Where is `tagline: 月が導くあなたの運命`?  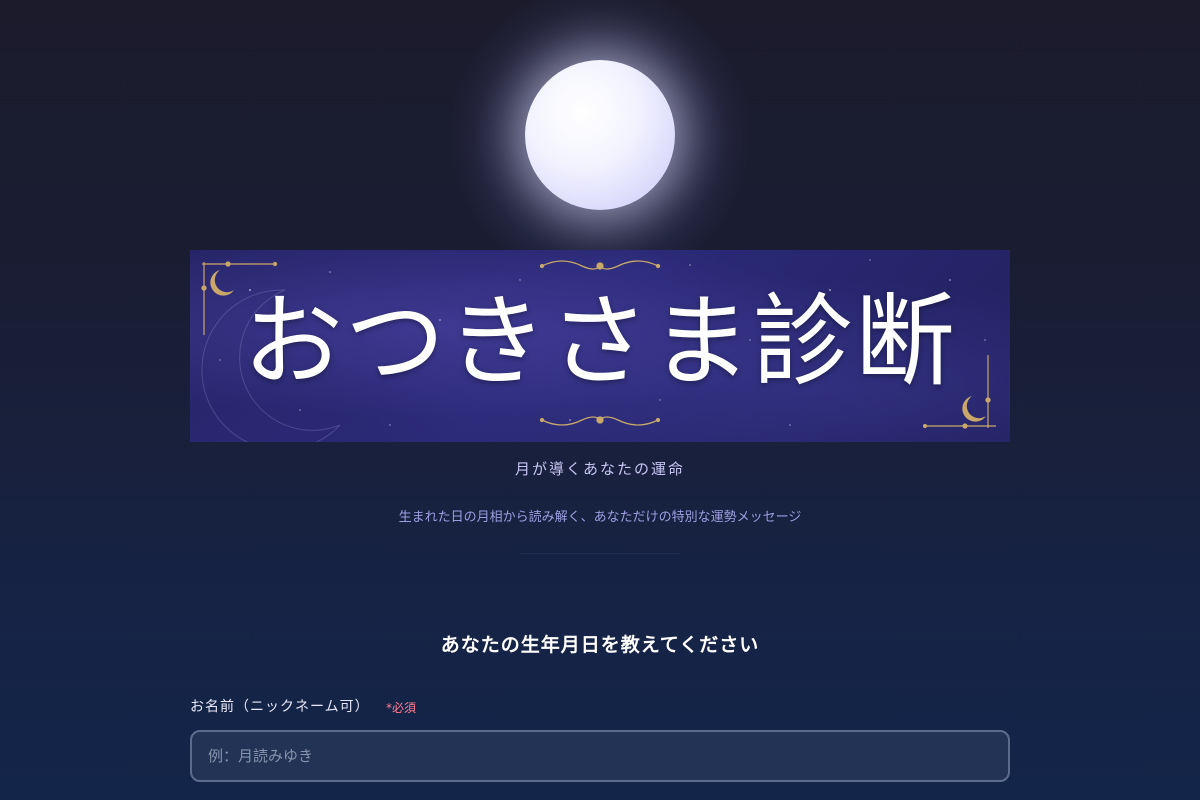
tagline: 月が導くあなたの運命 is located at coordinates (599, 469).